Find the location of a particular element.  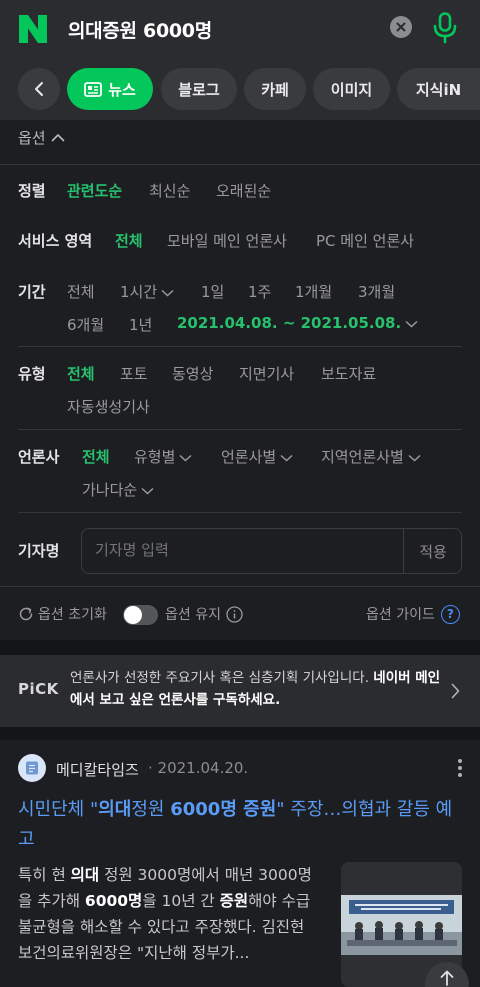

period-1hour: 1시간 is located at coordinates (147, 291).